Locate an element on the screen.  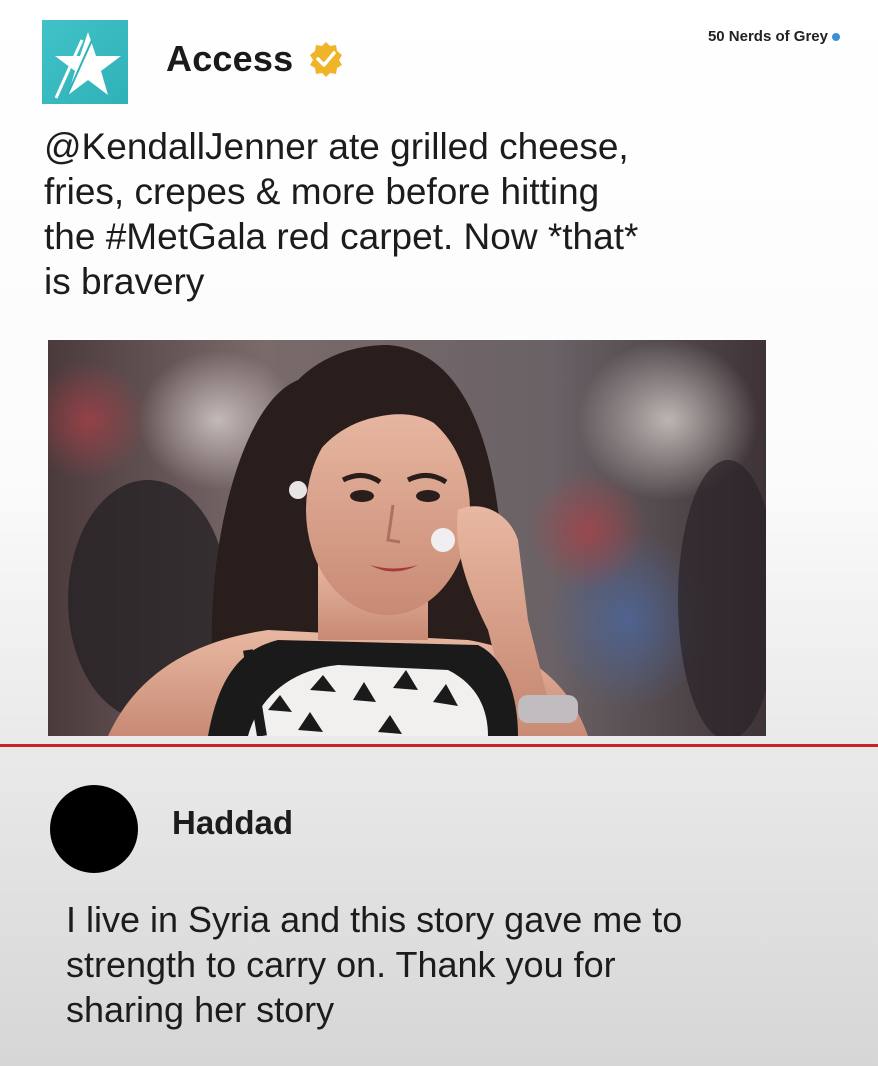
watermark: 50 Nerds of Grey is located at coordinates (774, 36).